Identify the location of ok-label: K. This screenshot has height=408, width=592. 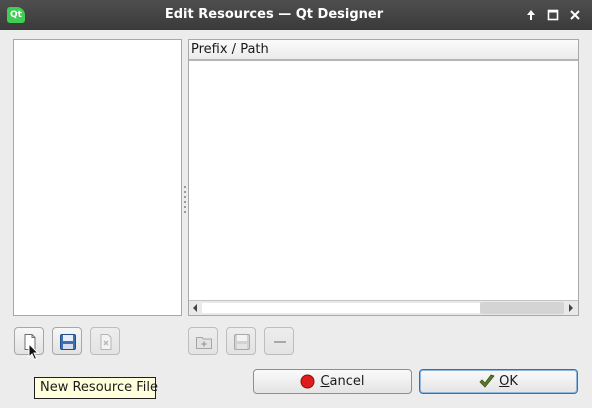
(513, 381).